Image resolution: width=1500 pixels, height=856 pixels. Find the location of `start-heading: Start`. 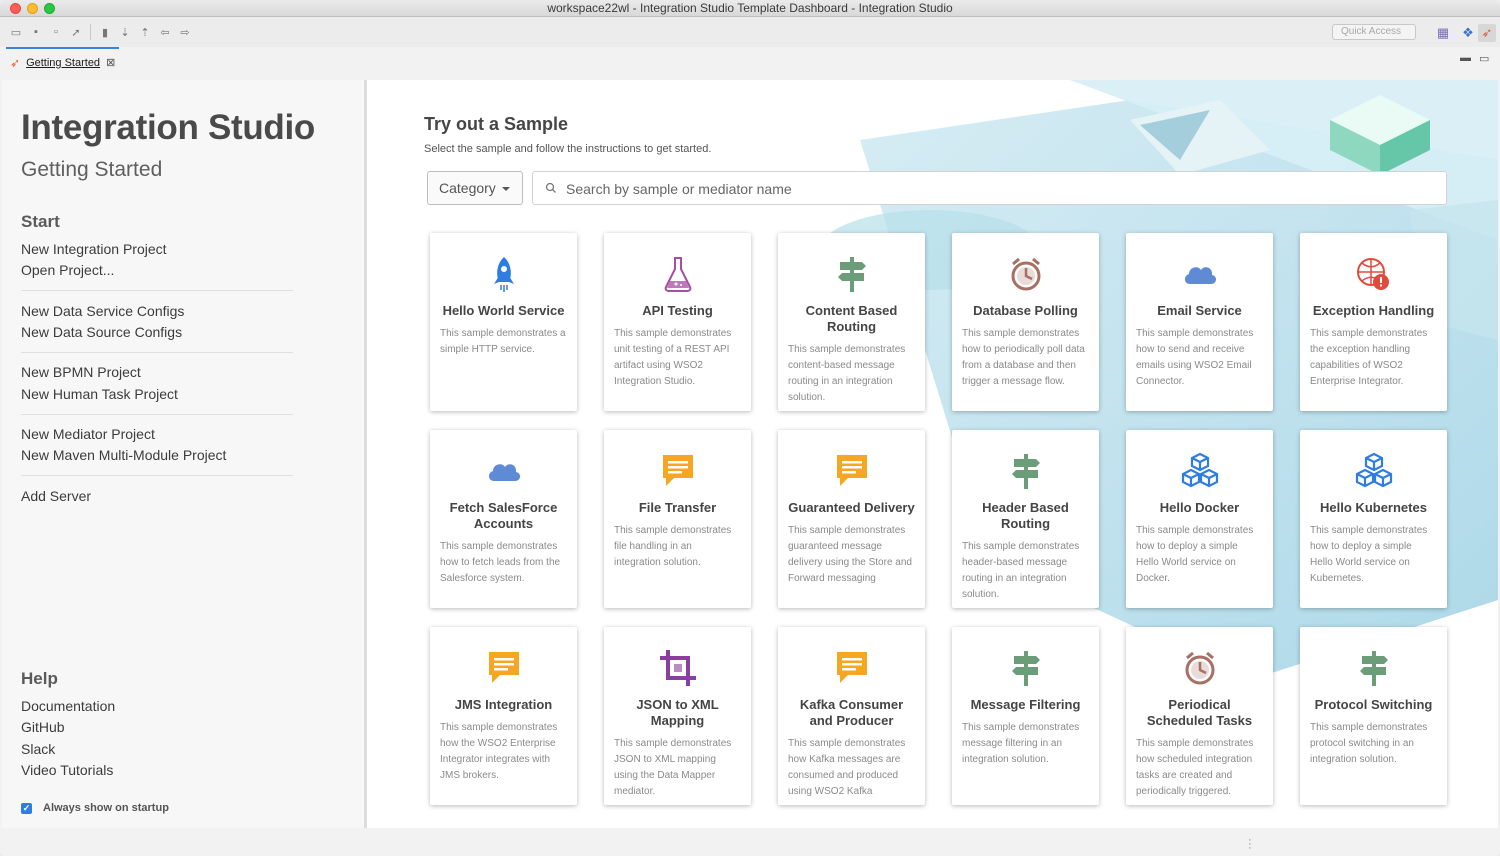

start-heading: Start is located at coordinates (40, 221).